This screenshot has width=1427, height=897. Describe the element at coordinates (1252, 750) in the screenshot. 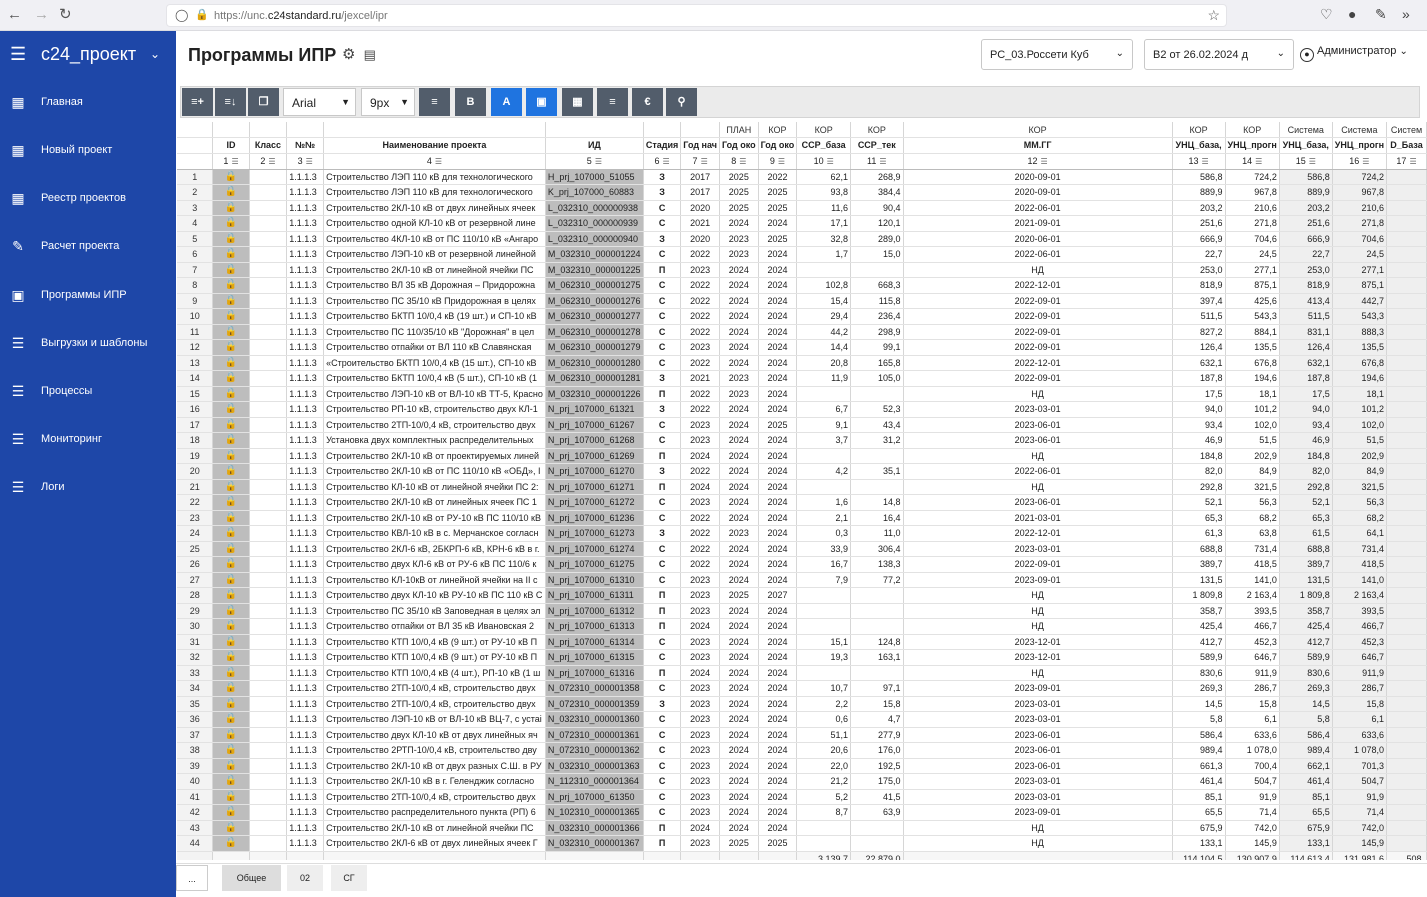

I see `unc-prog-cell: 1 078,0` at that location.